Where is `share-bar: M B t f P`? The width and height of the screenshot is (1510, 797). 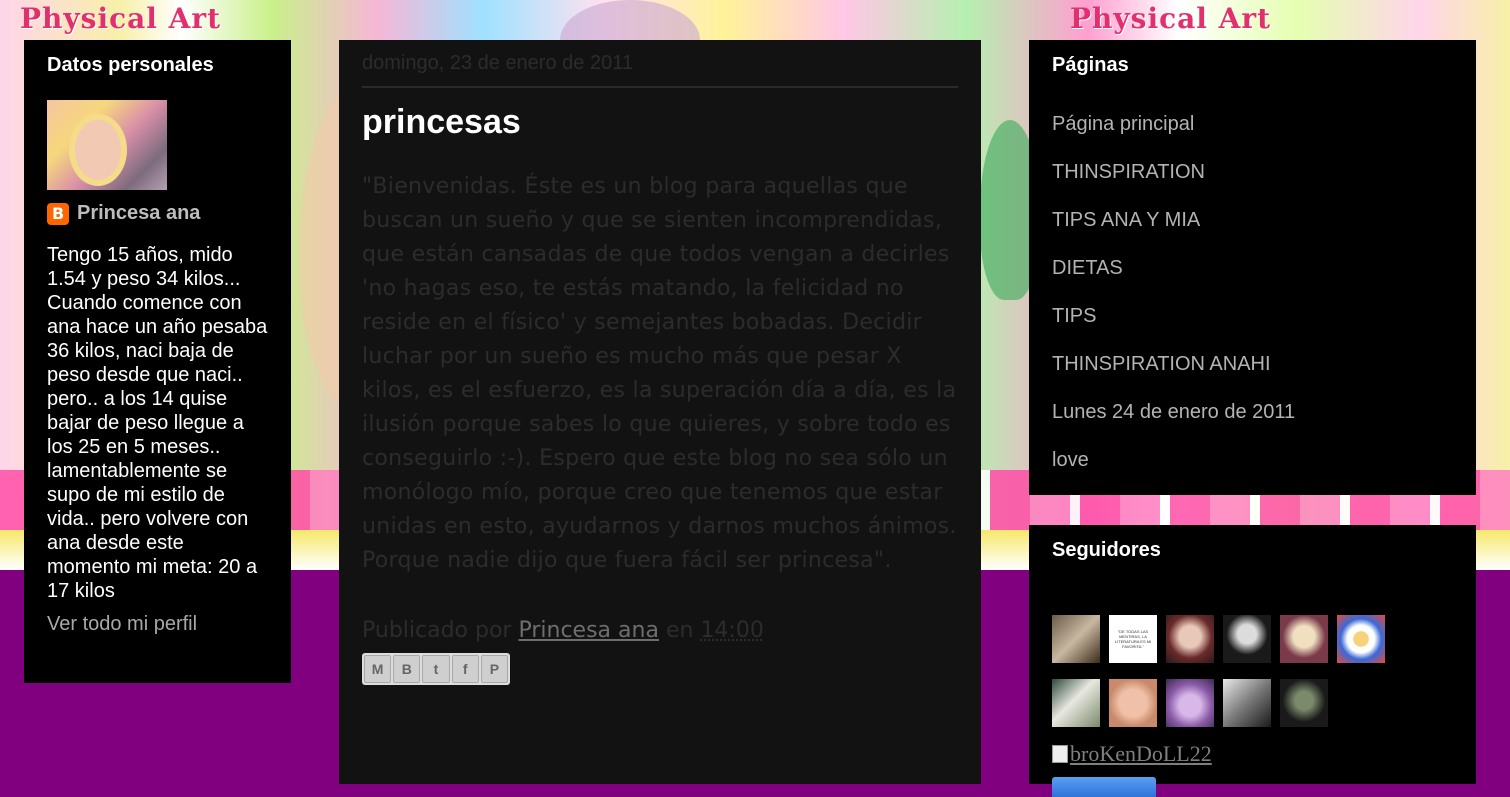
share-bar: M B t f P is located at coordinates (436, 669).